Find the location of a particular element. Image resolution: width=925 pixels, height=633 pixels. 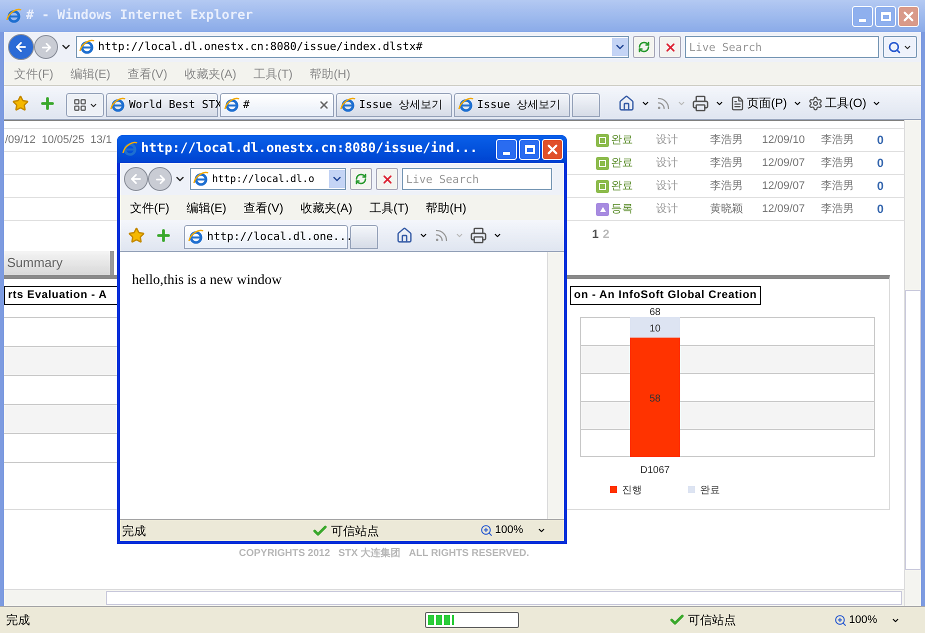

close-tab-icon is located at coordinates (324, 105).